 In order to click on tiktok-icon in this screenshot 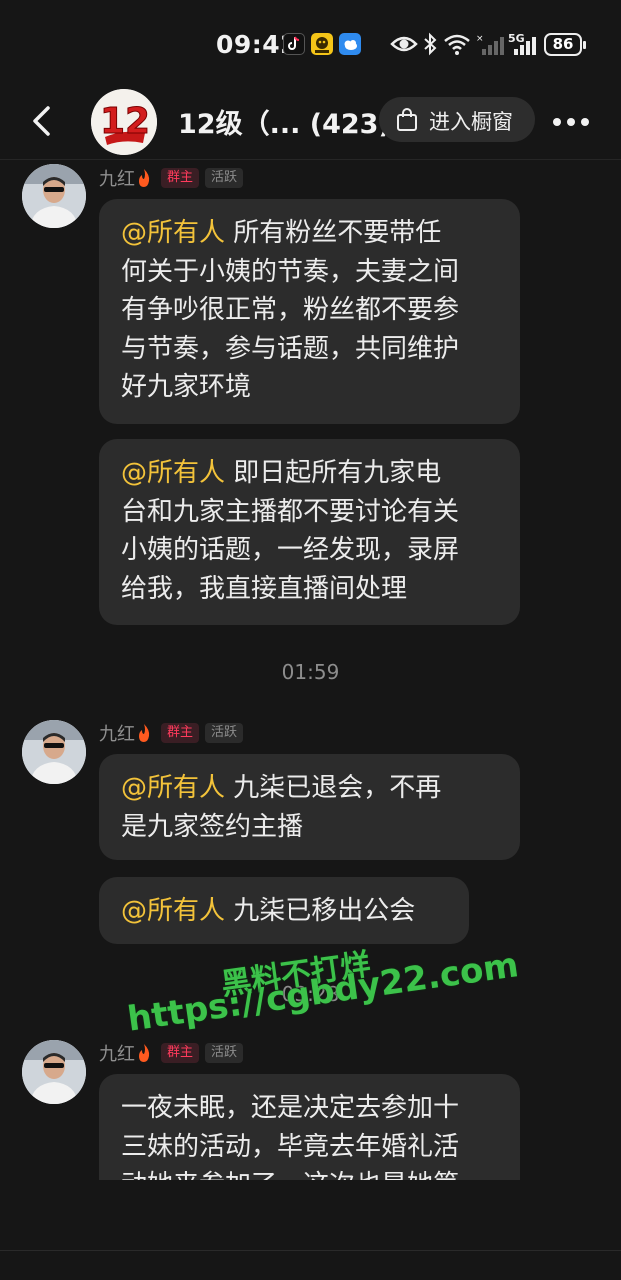, I will do `click(294, 44)`.